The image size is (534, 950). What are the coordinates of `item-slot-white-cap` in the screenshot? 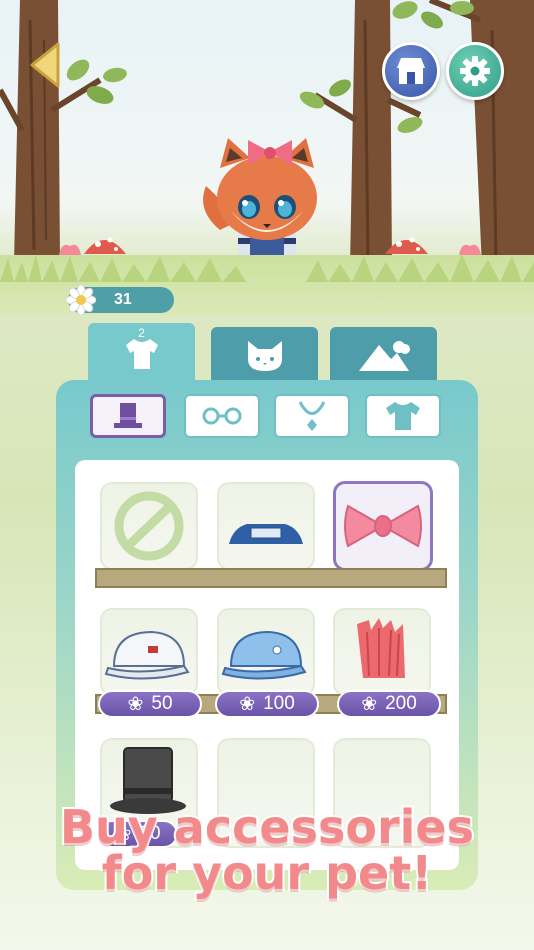 It's located at (149, 652).